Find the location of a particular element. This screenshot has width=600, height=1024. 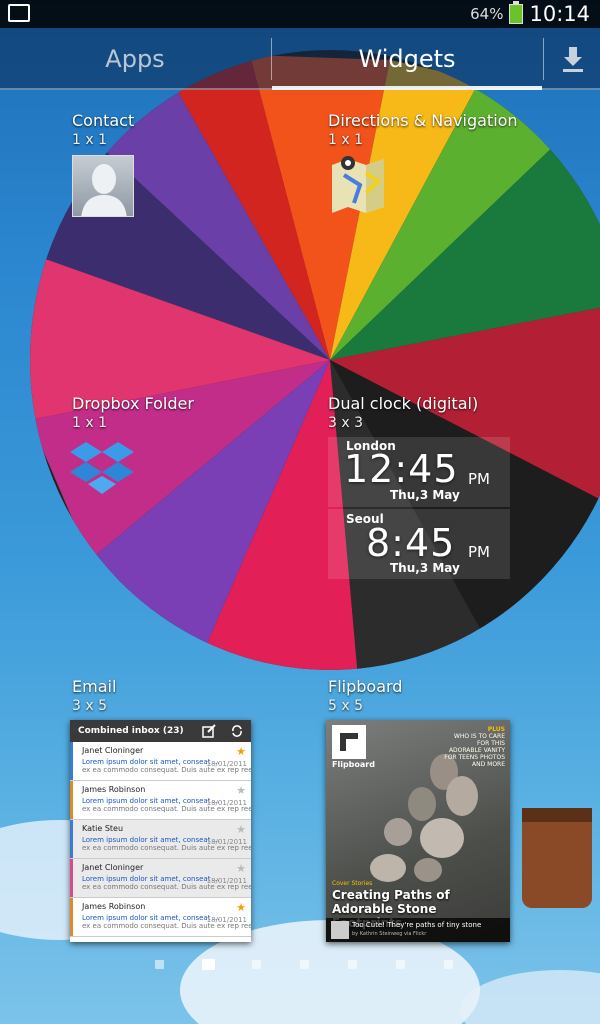

flipboard-thumbnail is located at coordinates (340, 930).